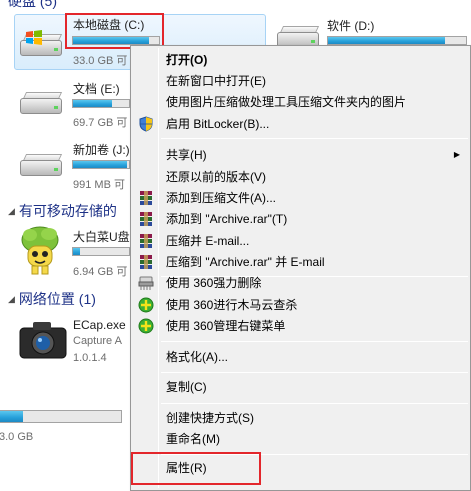 The width and height of the screenshot is (471, 491). Describe the element at coordinates (100, 123) in the screenshot. I see `drive-e-free: 69.7 GB 可` at that location.